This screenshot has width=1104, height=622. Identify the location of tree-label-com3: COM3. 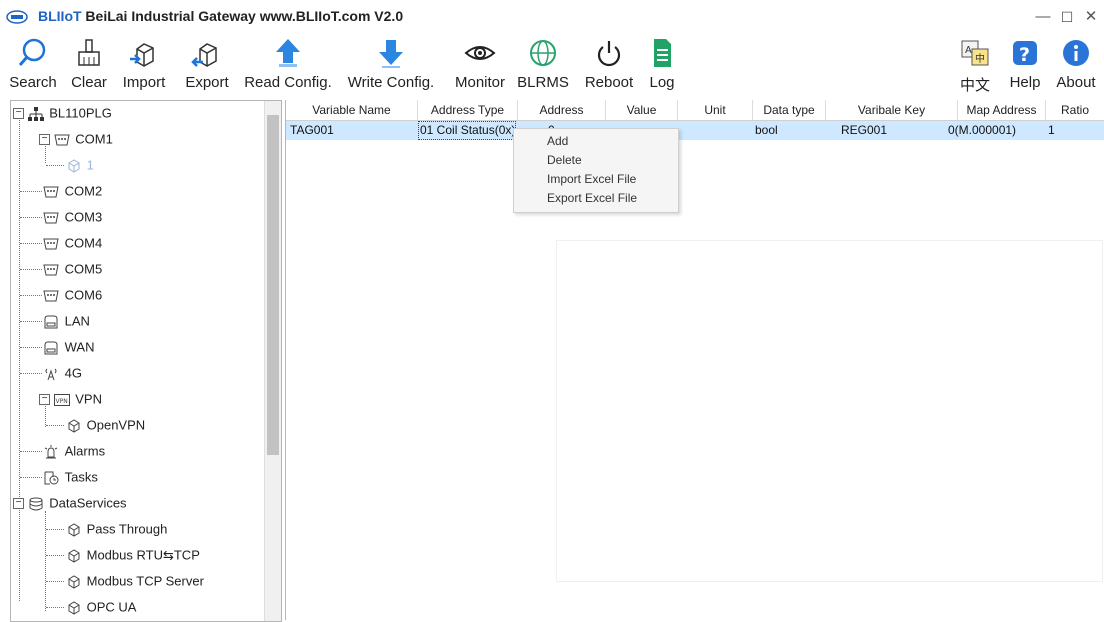
(83, 217).